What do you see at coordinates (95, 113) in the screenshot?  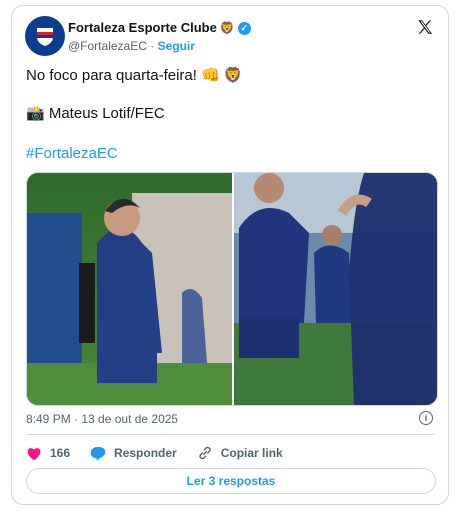 I see `post-text-line2: 📸 Mateus Lotif/FEC` at bounding box center [95, 113].